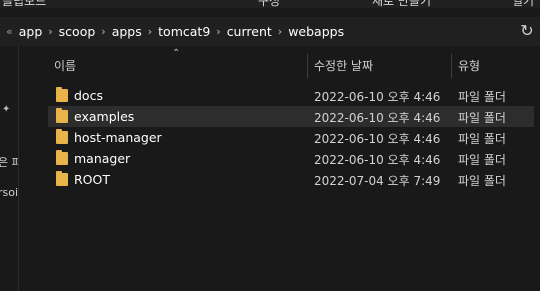 The height and width of the screenshot is (291, 540). Describe the element at coordinates (88, 95) in the screenshot. I see `file-name: docs` at that location.